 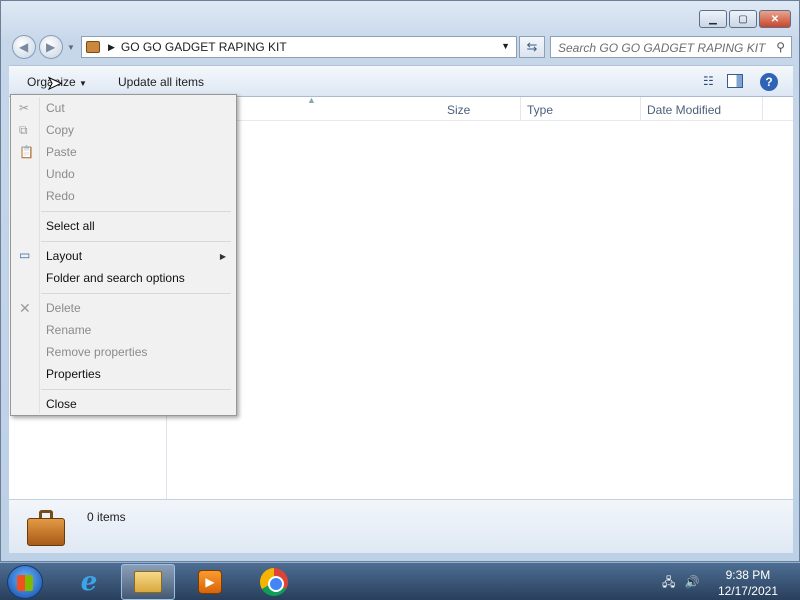 What do you see at coordinates (540, 110) in the screenshot?
I see `column-type: Type` at bounding box center [540, 110].